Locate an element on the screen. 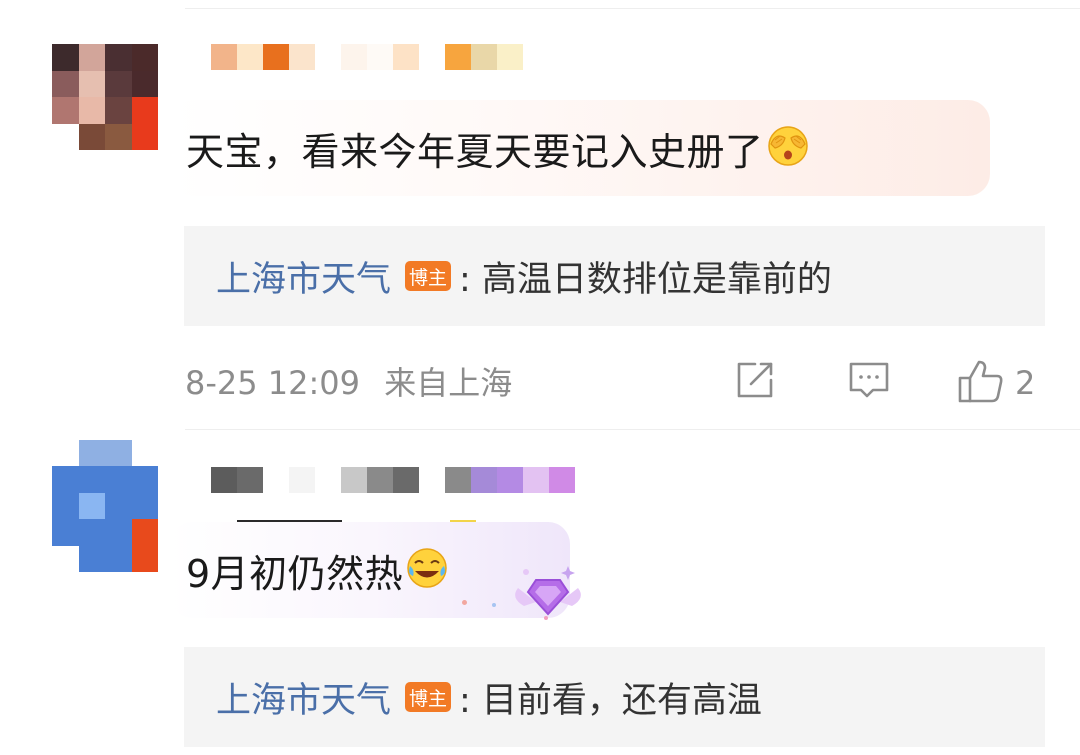 The width and height of the screenshot is (1080, 755). comment-divider is located at coordinates (632, 429).